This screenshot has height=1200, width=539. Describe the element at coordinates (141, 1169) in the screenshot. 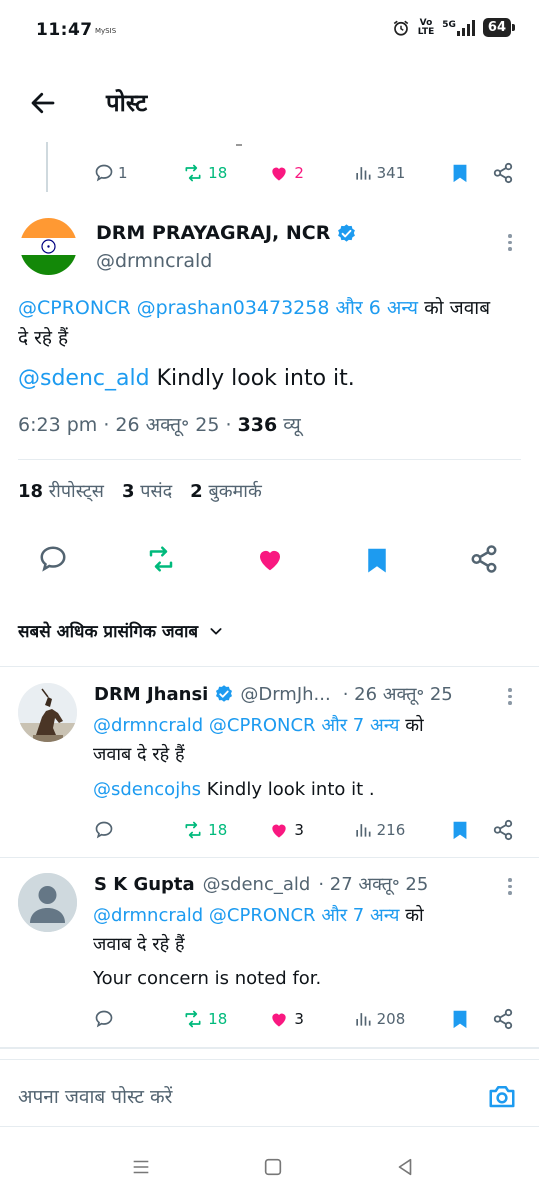

I see `recents-nav-icon` at that location.